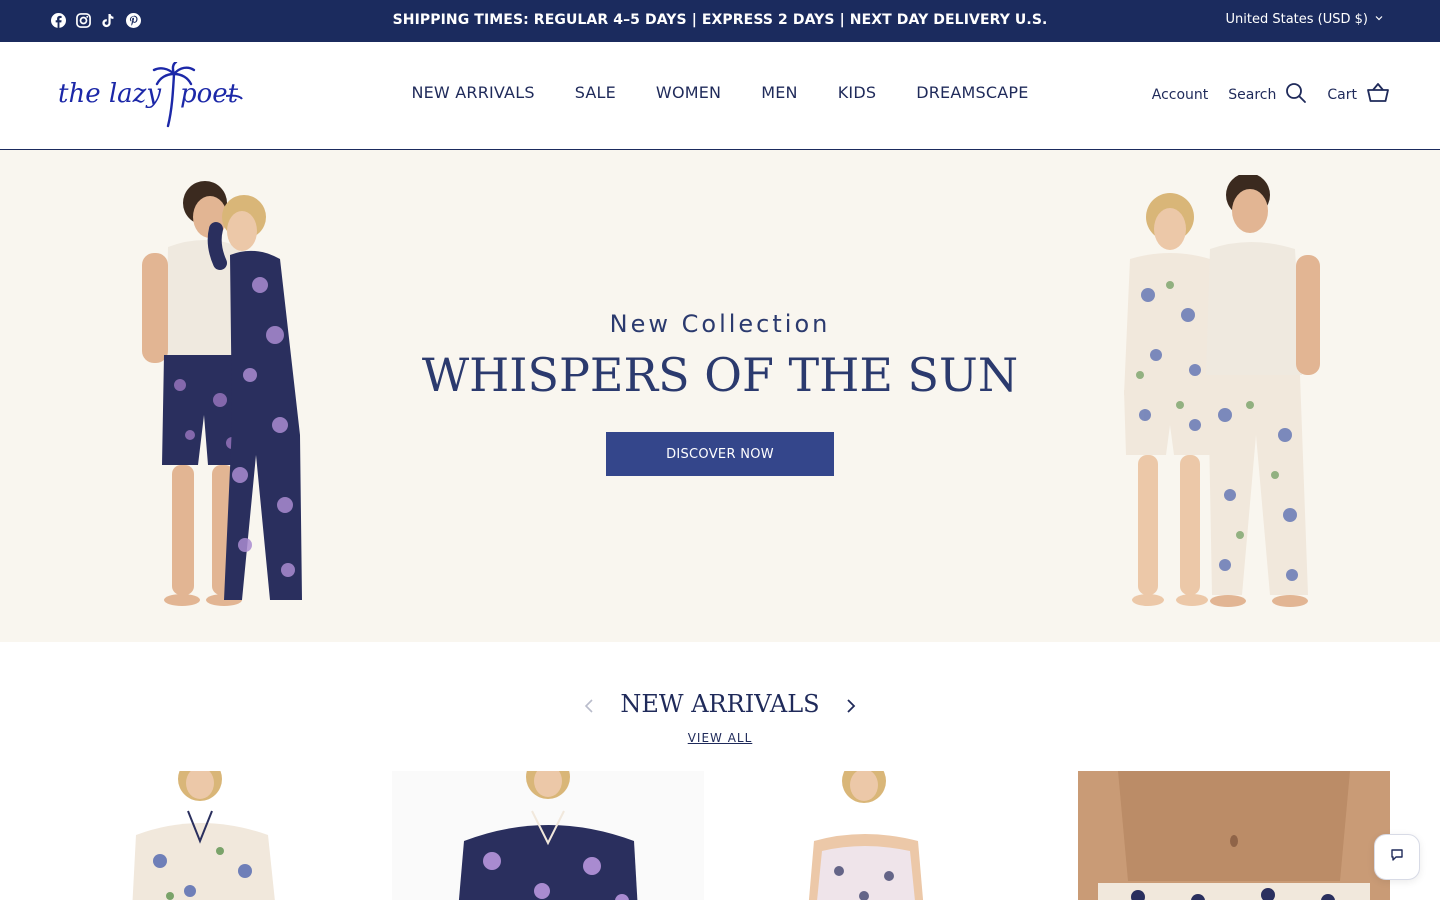 The height and width of the screenshot is (900, 1440). I want to click on search-button: Search, so click(1267, 95).